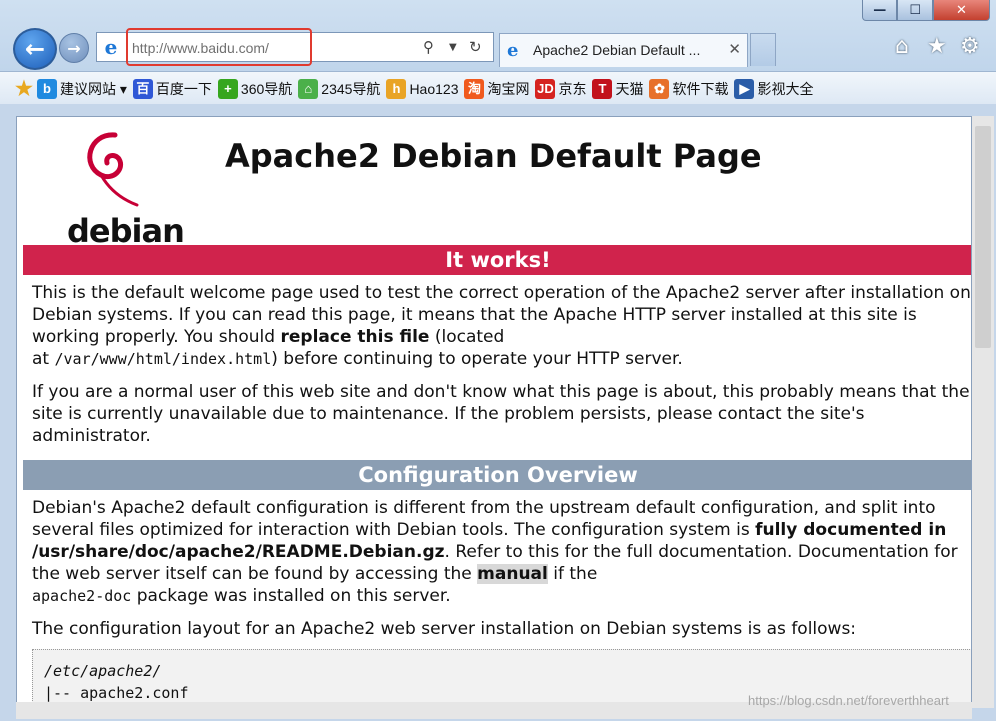 This screenshot has width=996, height=721. What do you see at coordinates (266, 88) in the screenshot?
I see `favorite-label: 360导航` at bounding box center [266, 88].